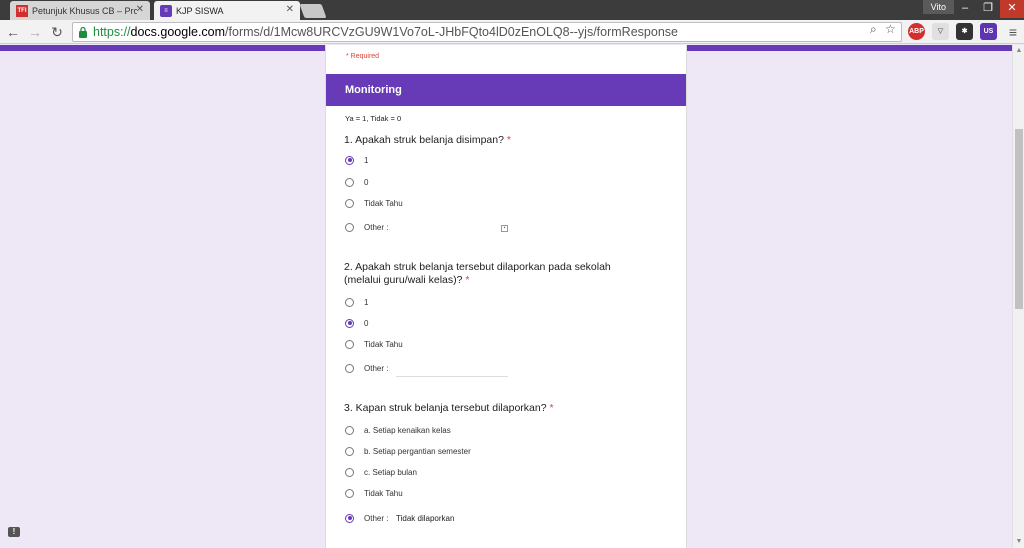  I want to click on option-label: a. Setiap kenaikan kelas, so click(407, 430).